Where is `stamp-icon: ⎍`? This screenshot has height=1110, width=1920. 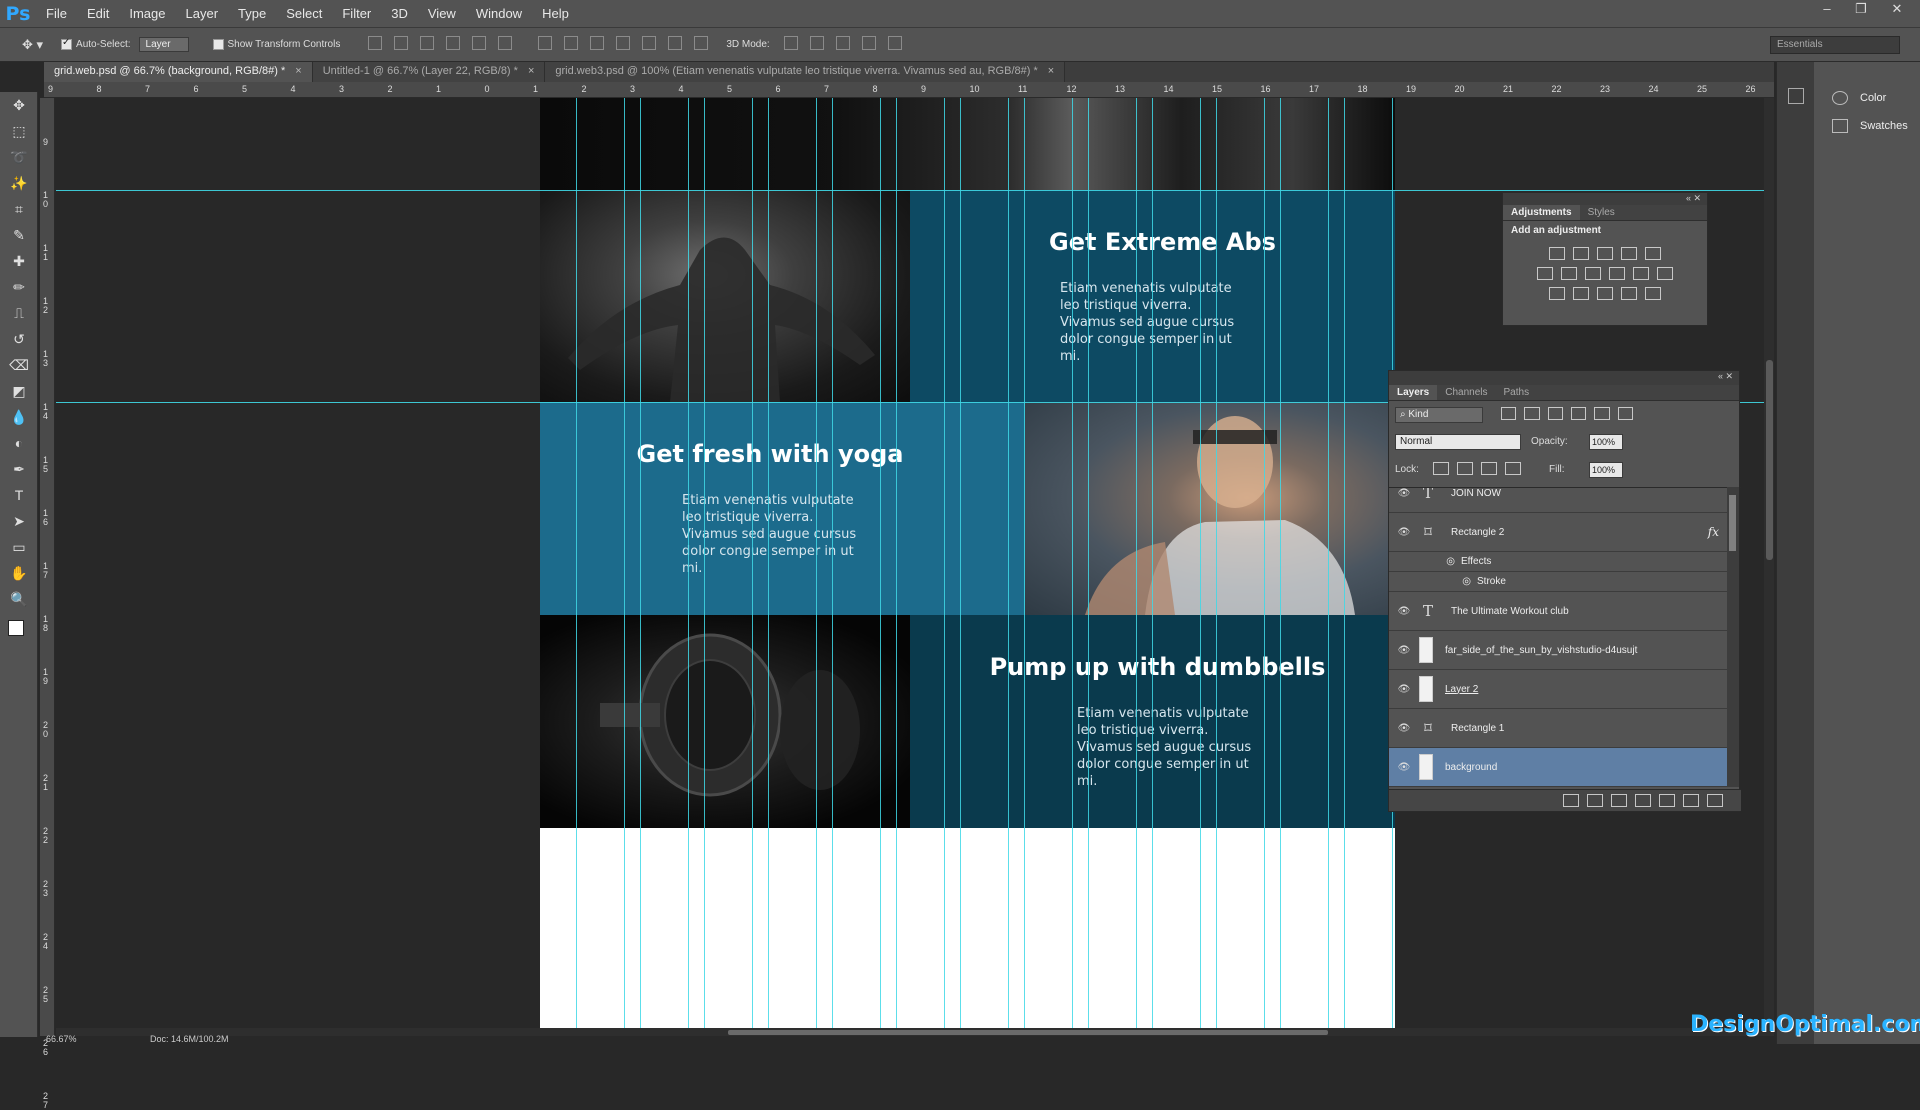
stamp-icon: ⎍ is located at coordinates (19, 313).